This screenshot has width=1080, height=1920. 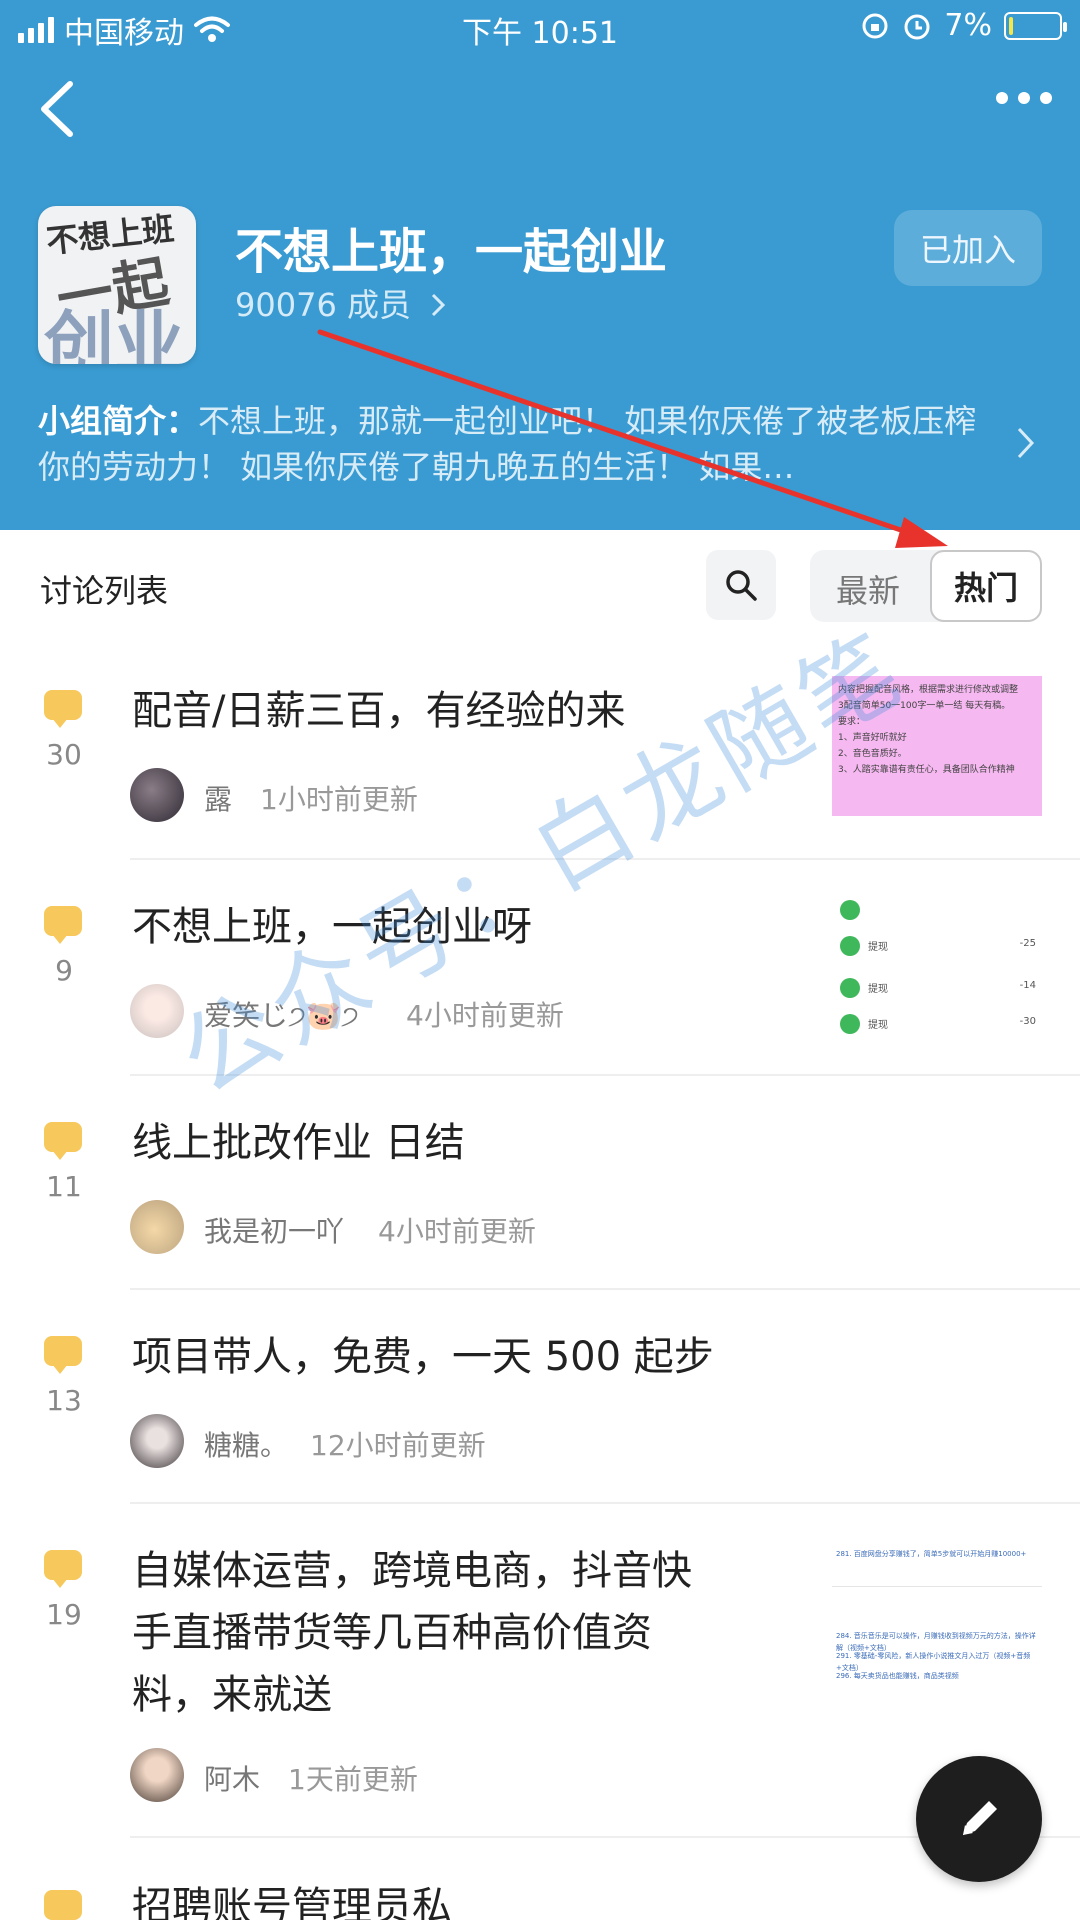 I want to click on update-time: 12小时前更新, so click(x=398, y=1445).